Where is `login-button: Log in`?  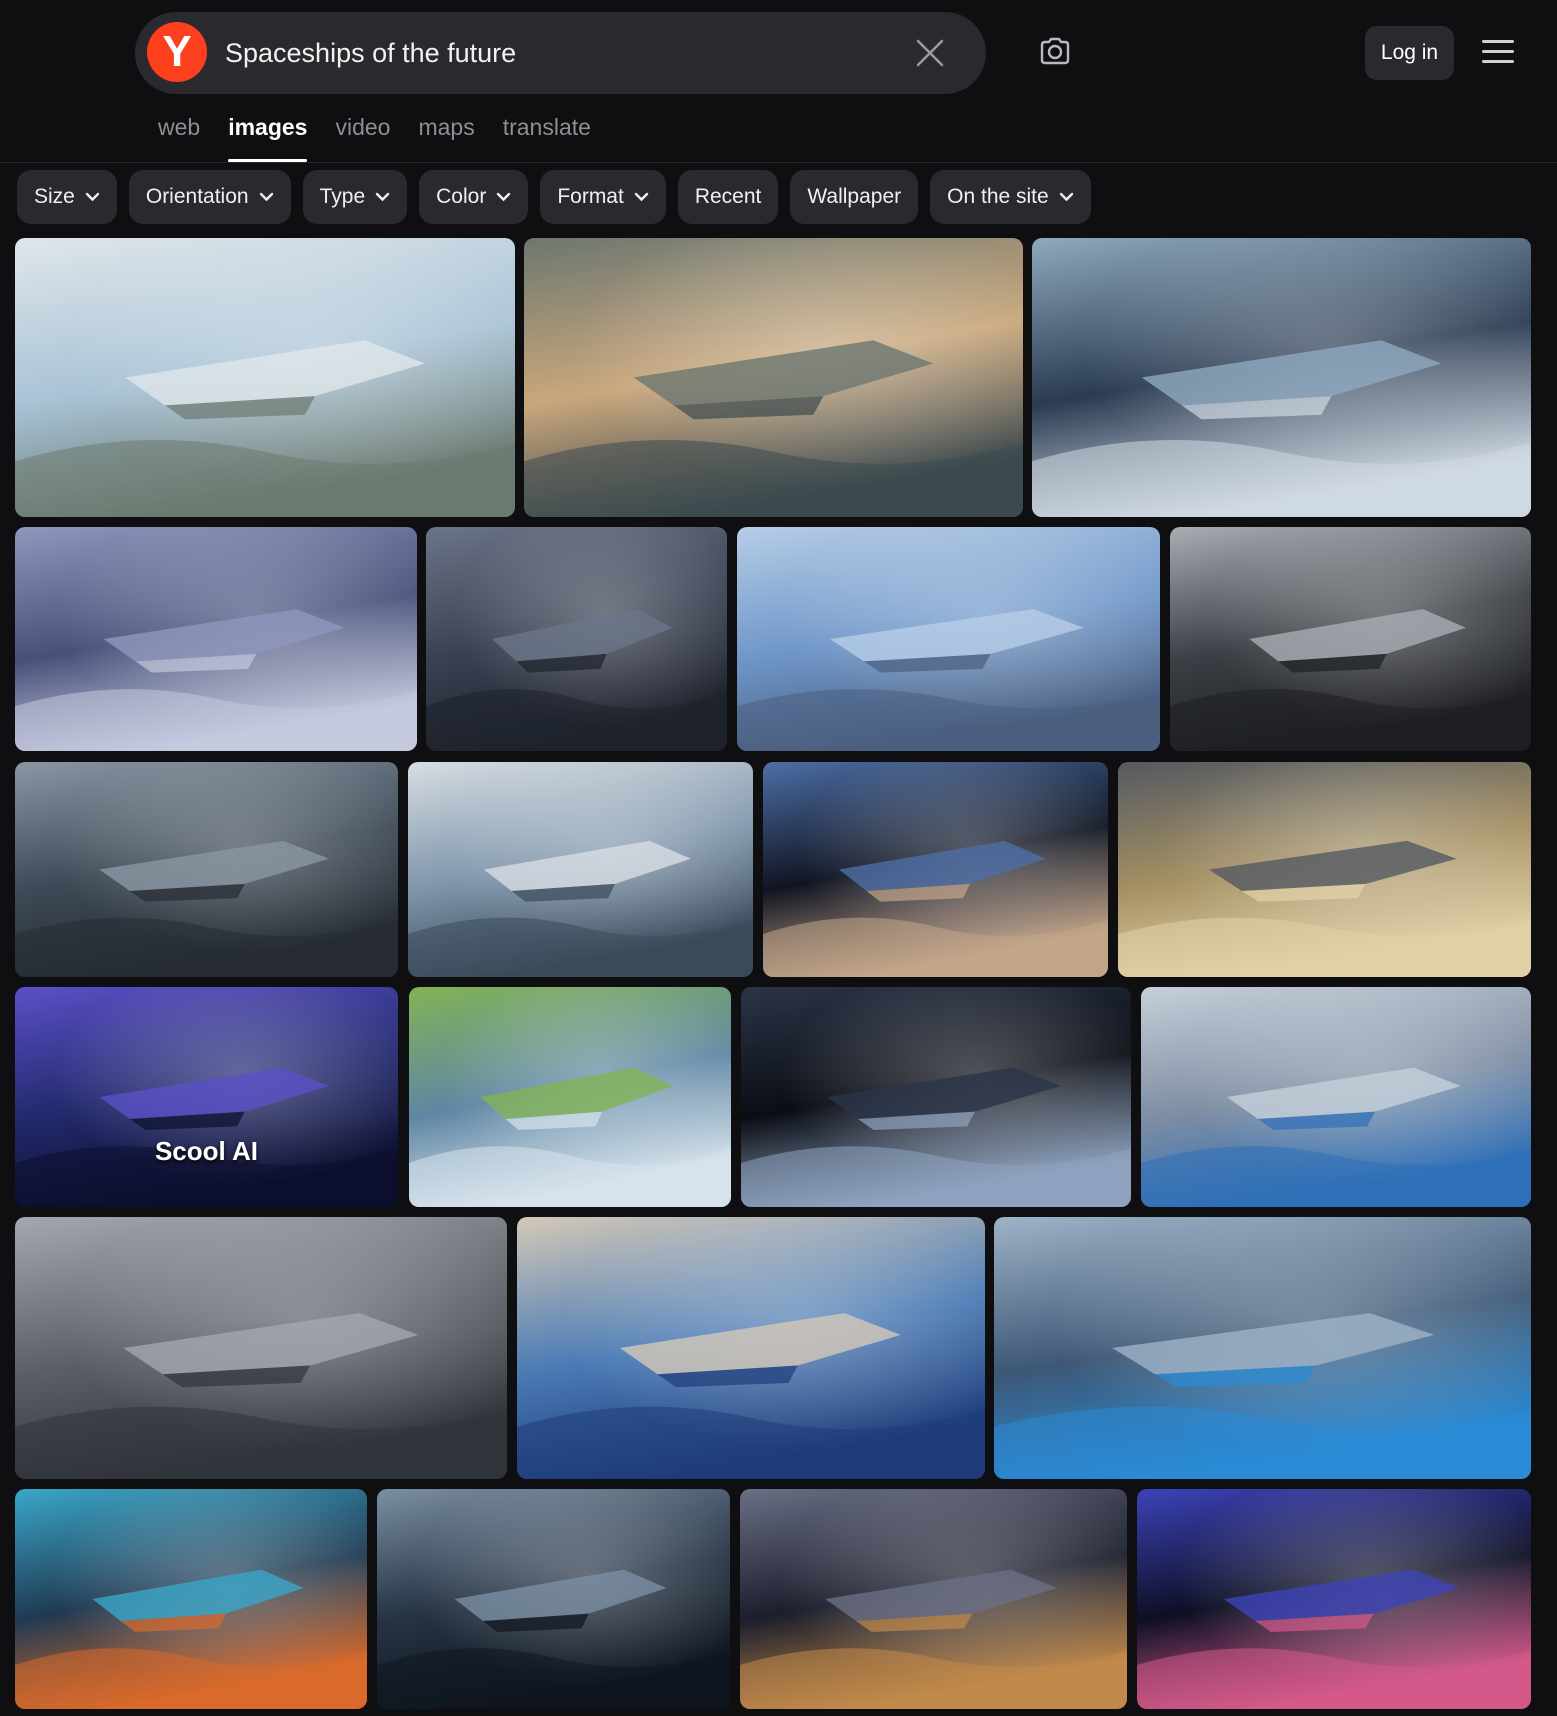
login-button: Log in is located at coordinates (1409, 53).